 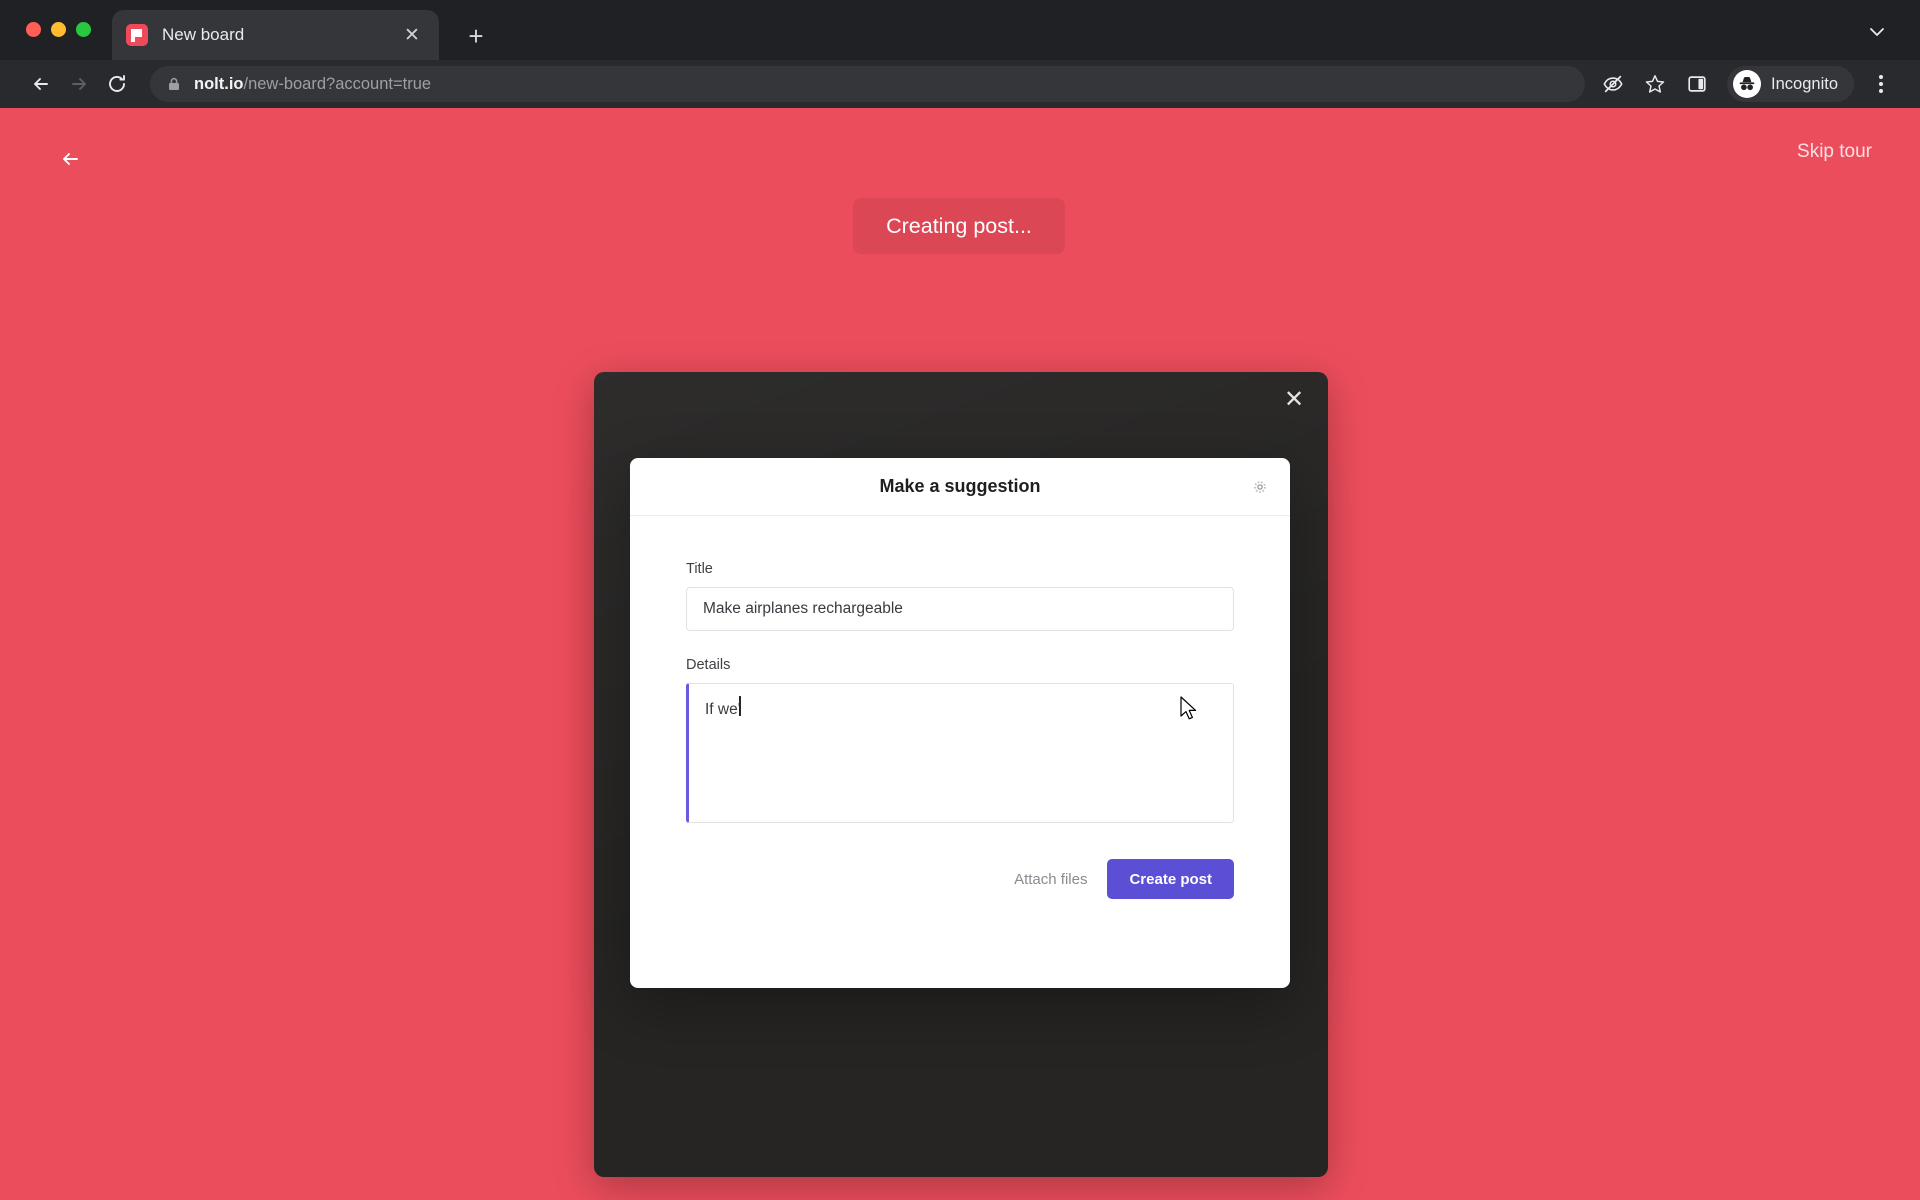 What do you see at coordinates (1877, 32) in the screenshot?
I see `chevron-down-icon` at bounding box center [1877, 32].